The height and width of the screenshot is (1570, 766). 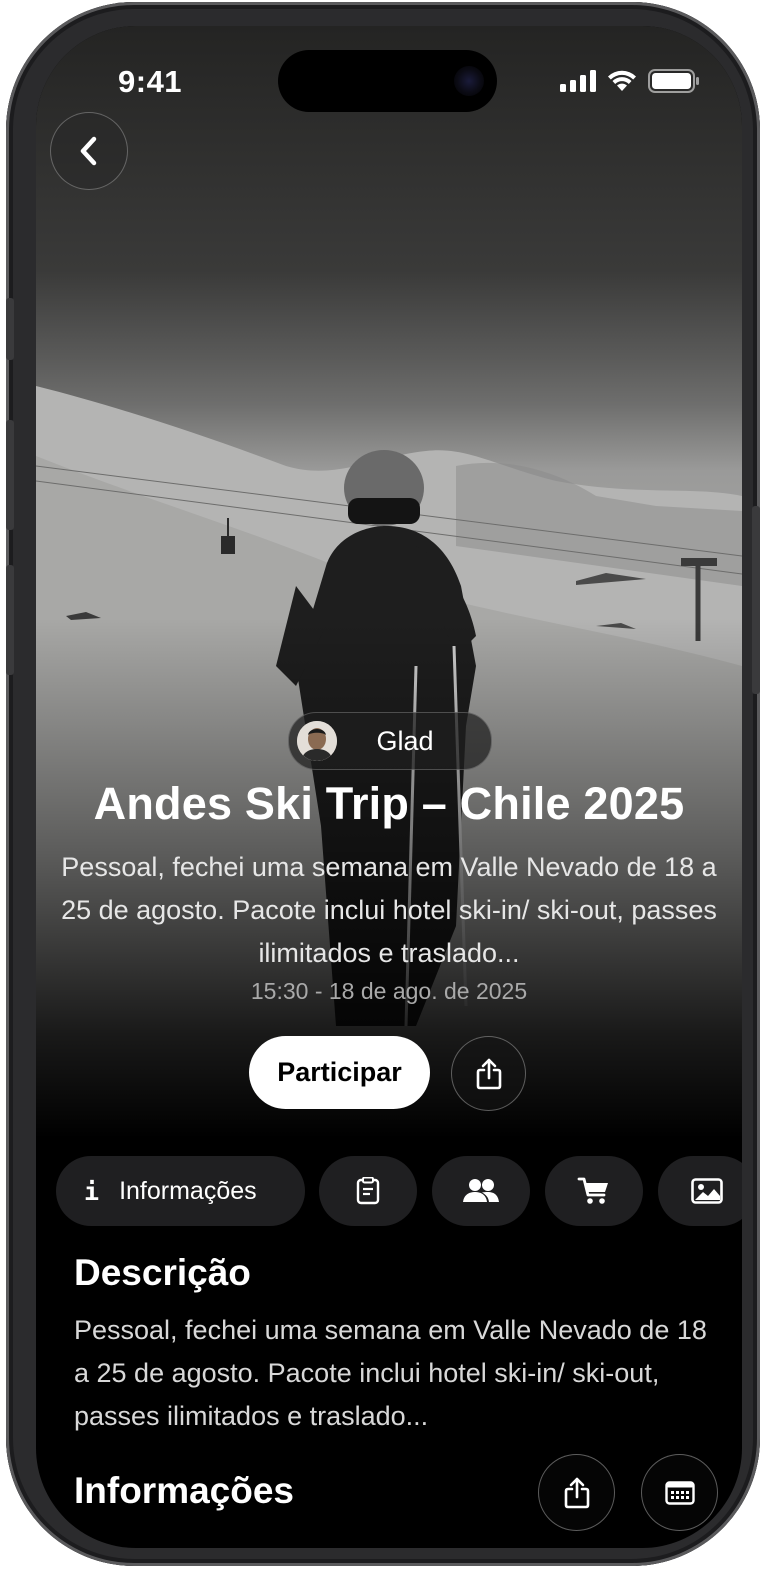 I want to click on author-name: Glad, so click(x=405, y=740).